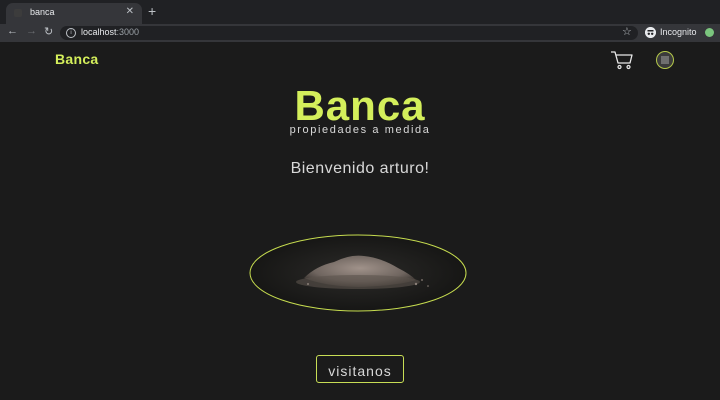  What do you see at coordinates (709, 32) in the screenshot?
I see `extension-icon` at bounding box center [709, 32].